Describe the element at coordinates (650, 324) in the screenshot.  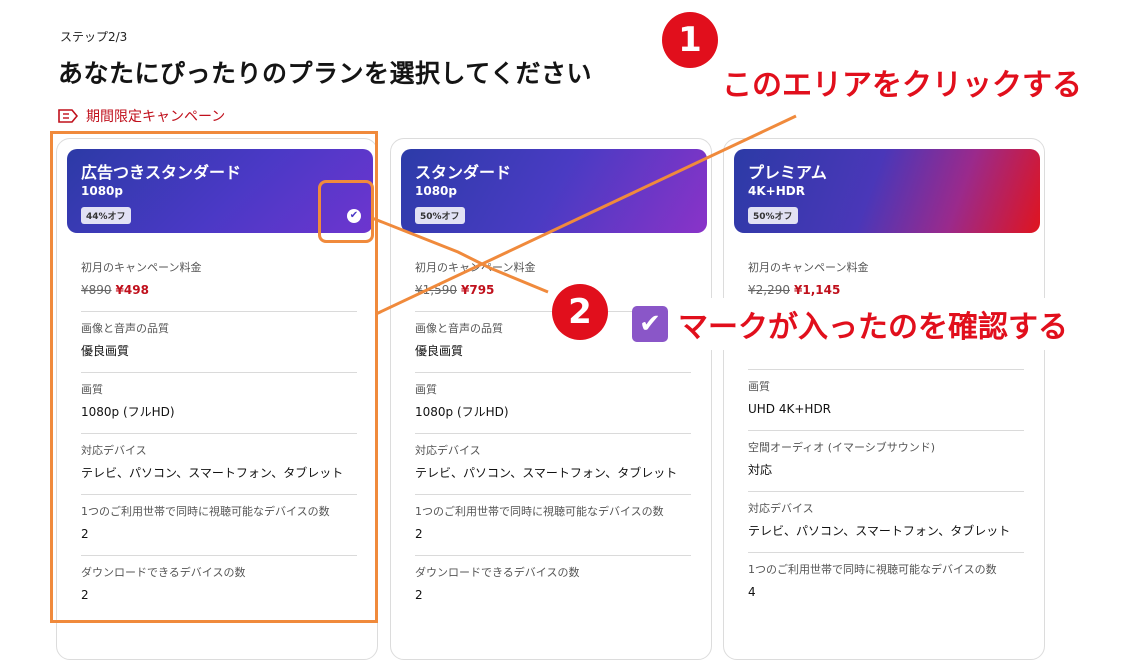
I see `checkbox-icon: ✔` at that location.